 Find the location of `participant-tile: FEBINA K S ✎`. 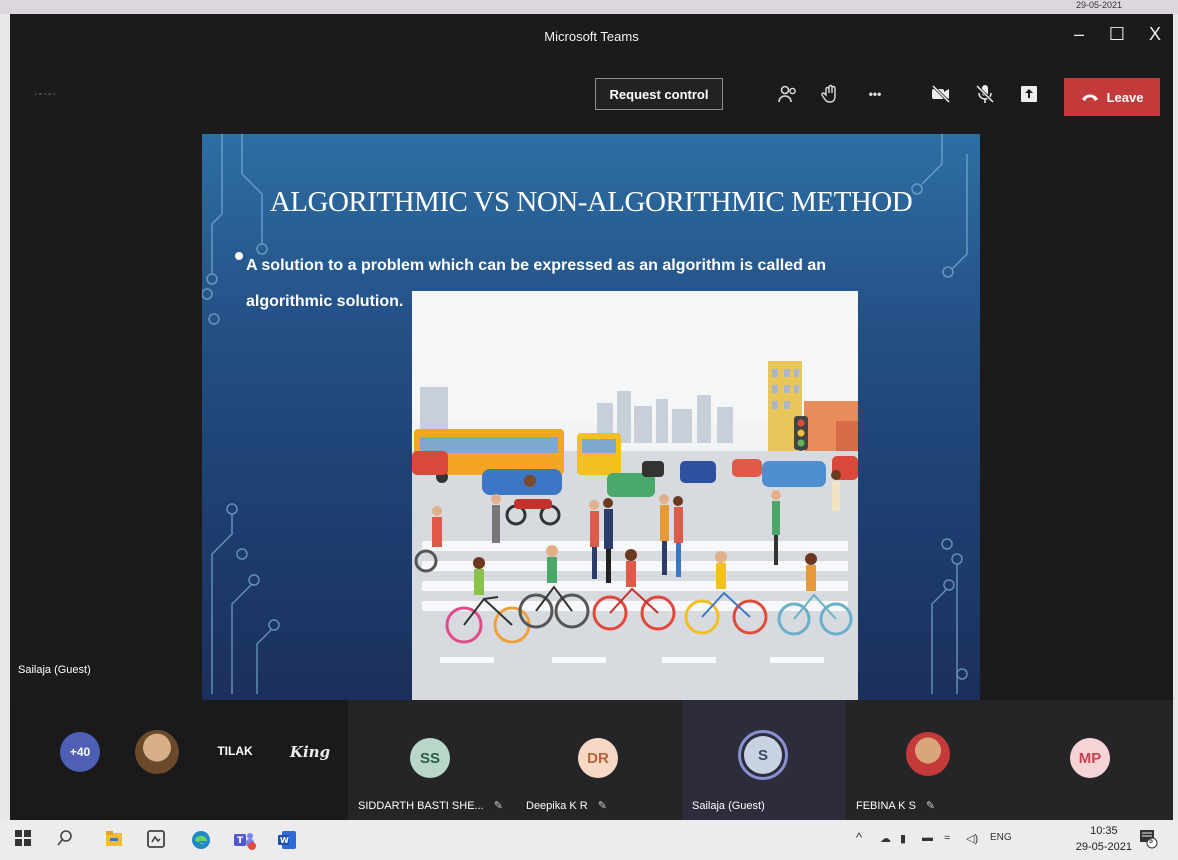

participant-tile: FEBINA K S ✎ is located at coordinates (926, 760).